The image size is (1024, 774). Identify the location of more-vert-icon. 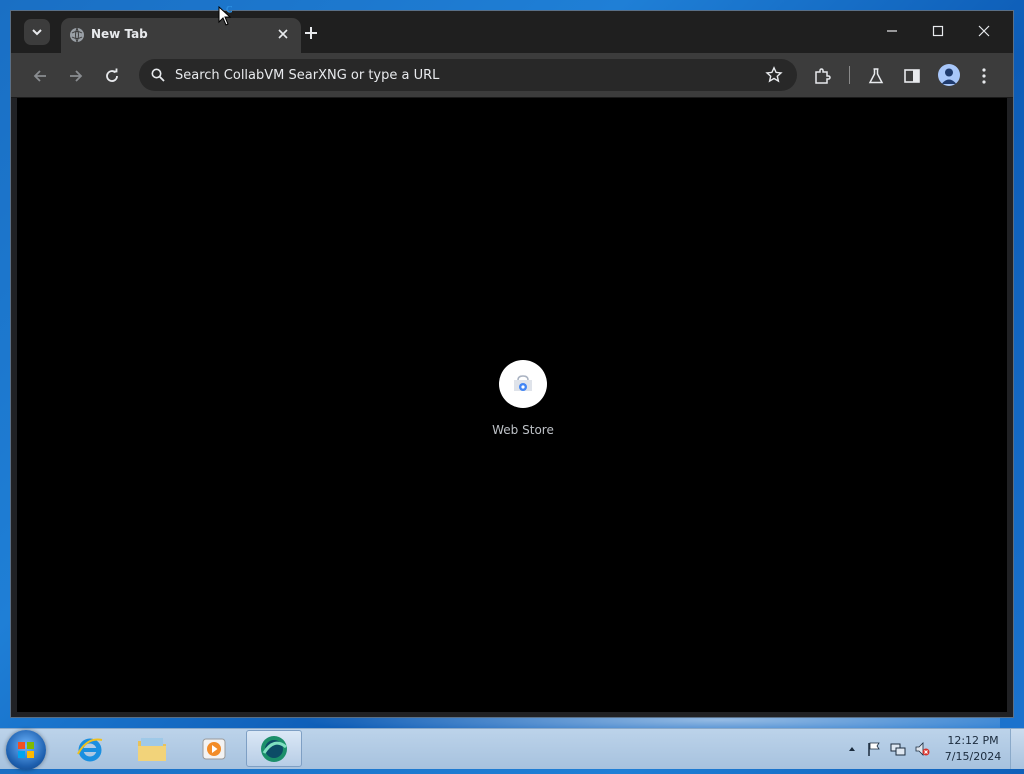
(984, 76).